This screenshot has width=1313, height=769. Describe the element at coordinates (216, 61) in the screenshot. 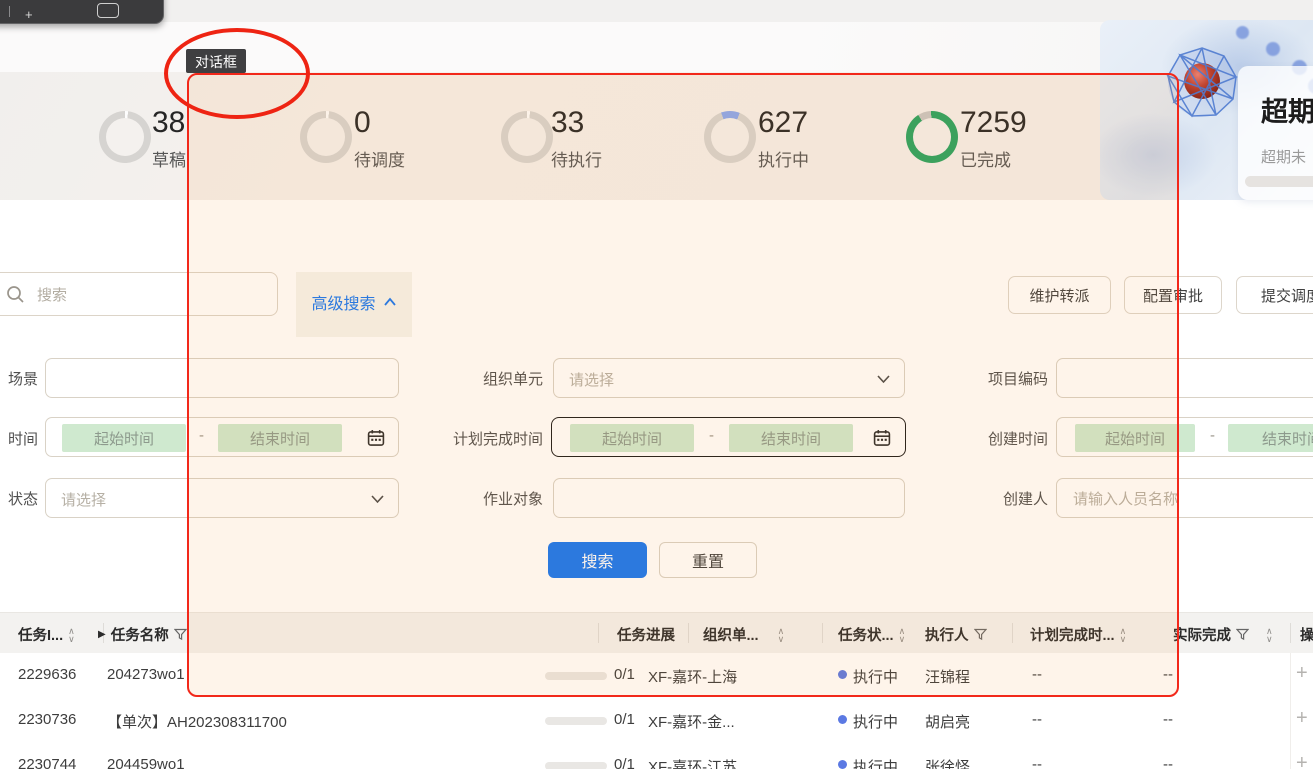

I see `annotation-label-text: 对话框` at that location.